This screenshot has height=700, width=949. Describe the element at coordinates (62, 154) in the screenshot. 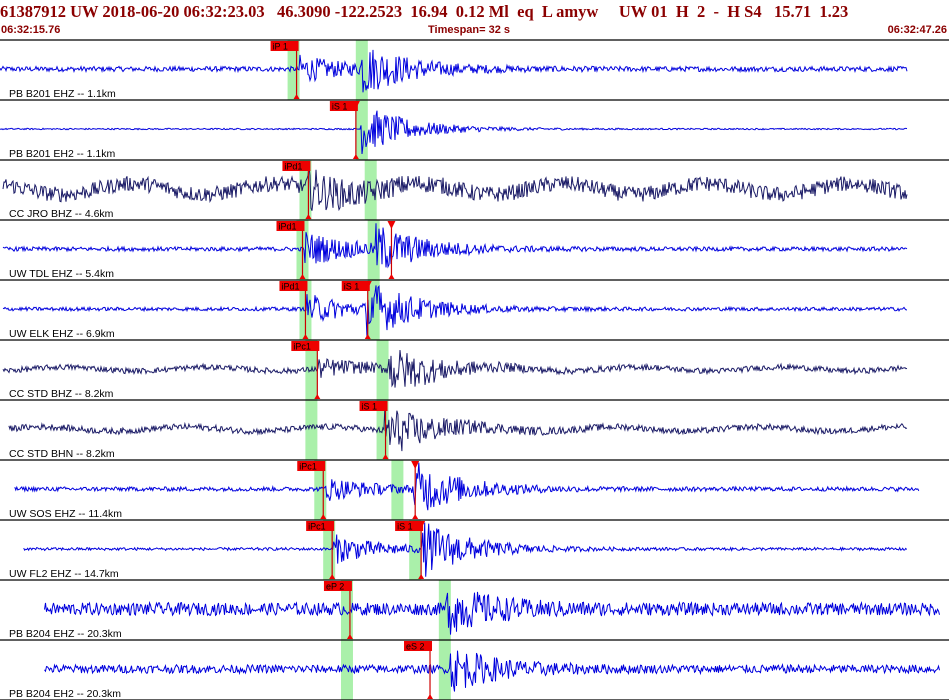

I see `station-label: PB B201 EH2 -- 1.1km` at that location.